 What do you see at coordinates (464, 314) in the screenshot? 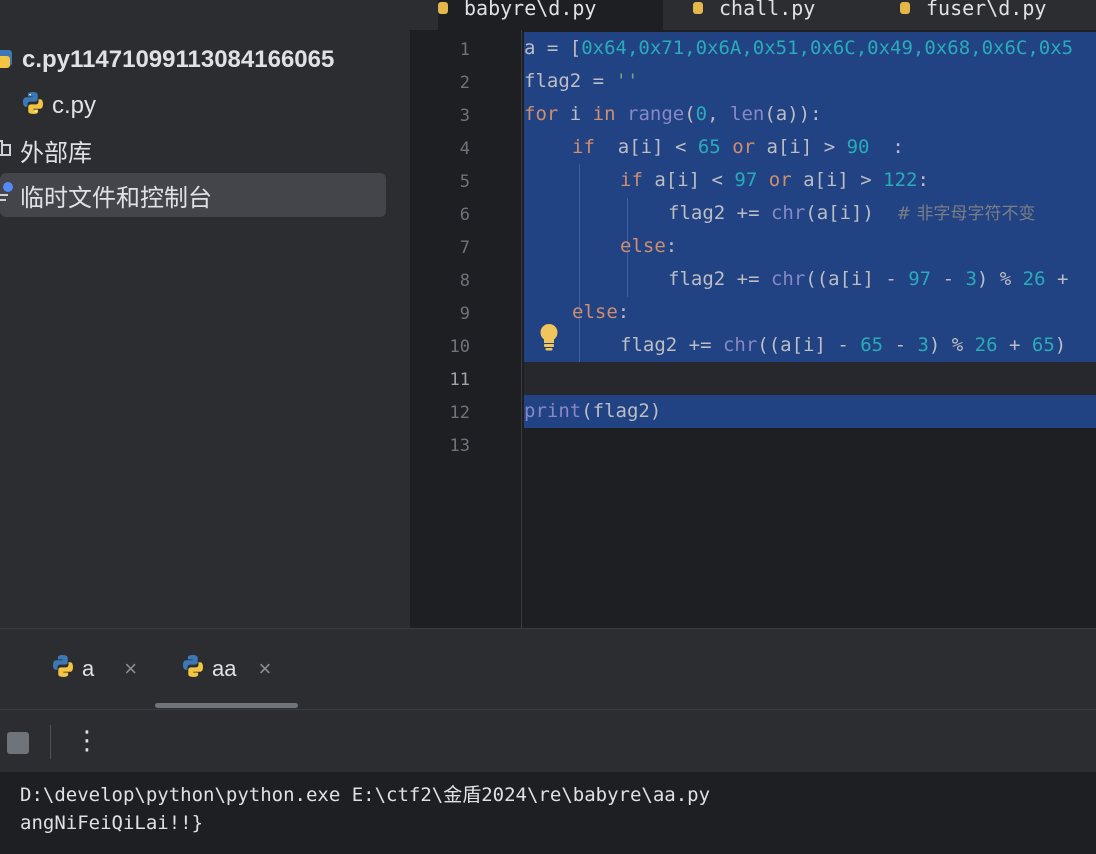
I see `line-number: 9` at bounding box center [464, 314].